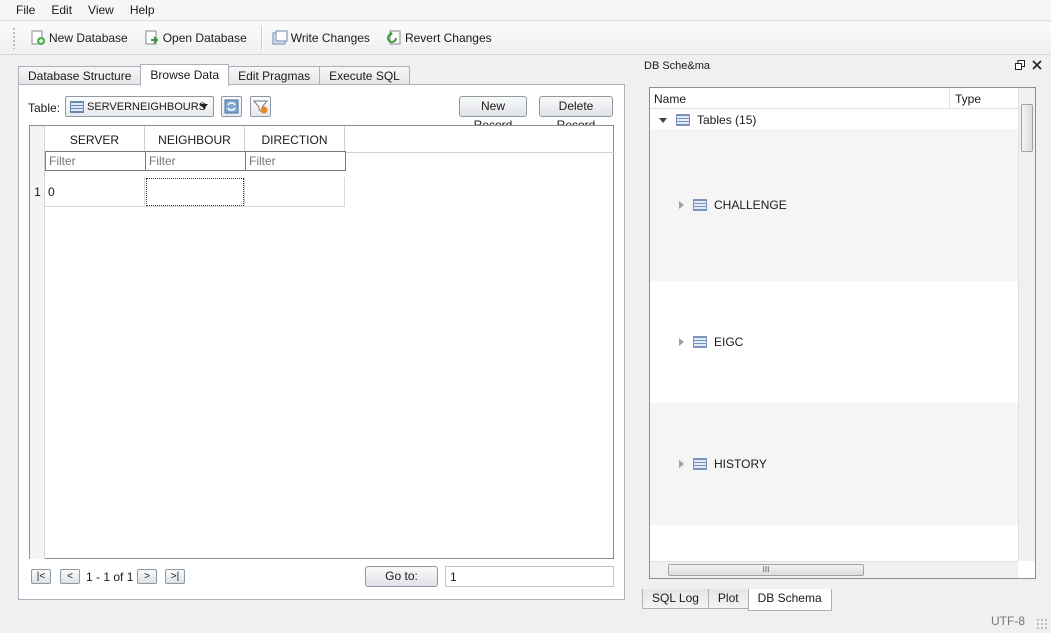 The image size is (1051, 633). Describe the element at coordinates (1026, 324) in the screenshot. I see `vertical-scrollbar` at that location.